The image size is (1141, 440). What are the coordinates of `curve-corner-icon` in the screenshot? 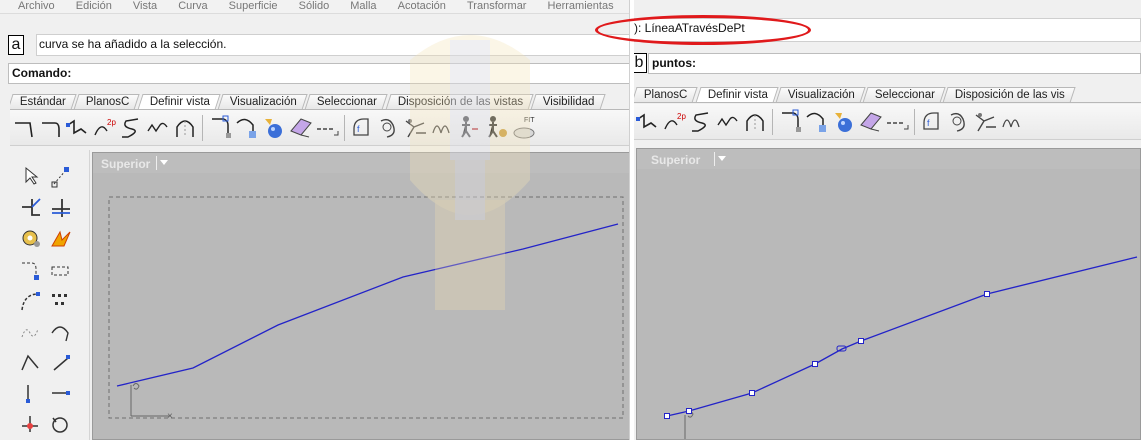 It's located at (23, 128).